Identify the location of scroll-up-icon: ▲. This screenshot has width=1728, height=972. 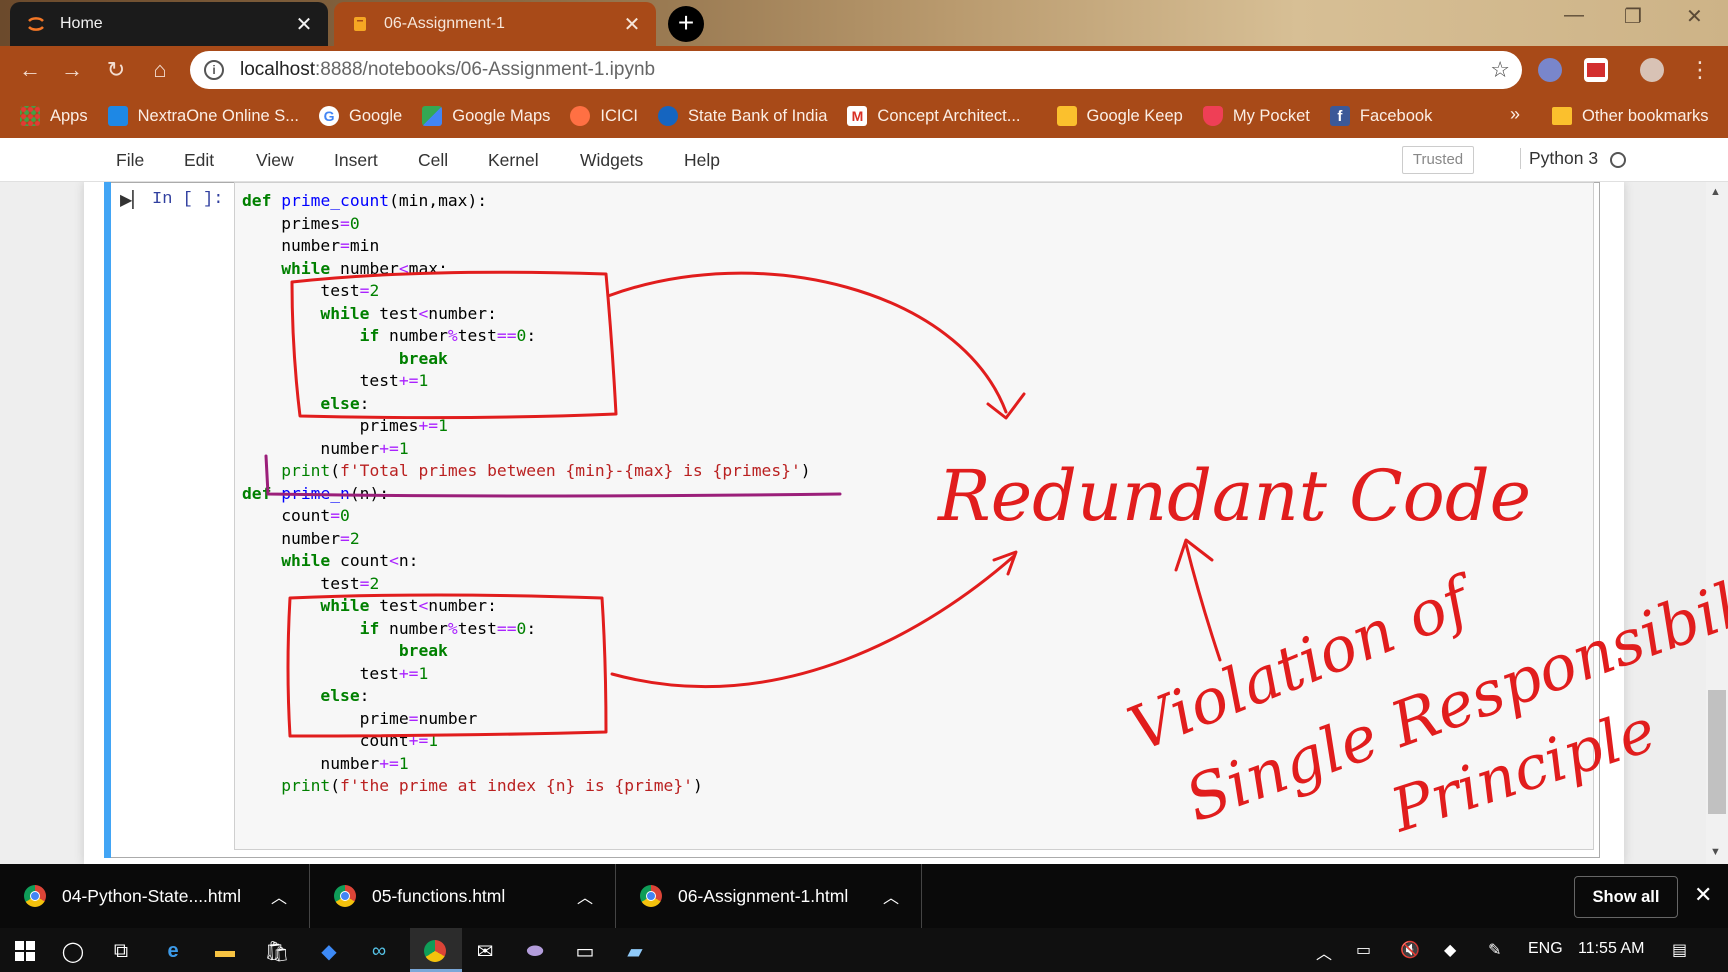
(1715, 192).